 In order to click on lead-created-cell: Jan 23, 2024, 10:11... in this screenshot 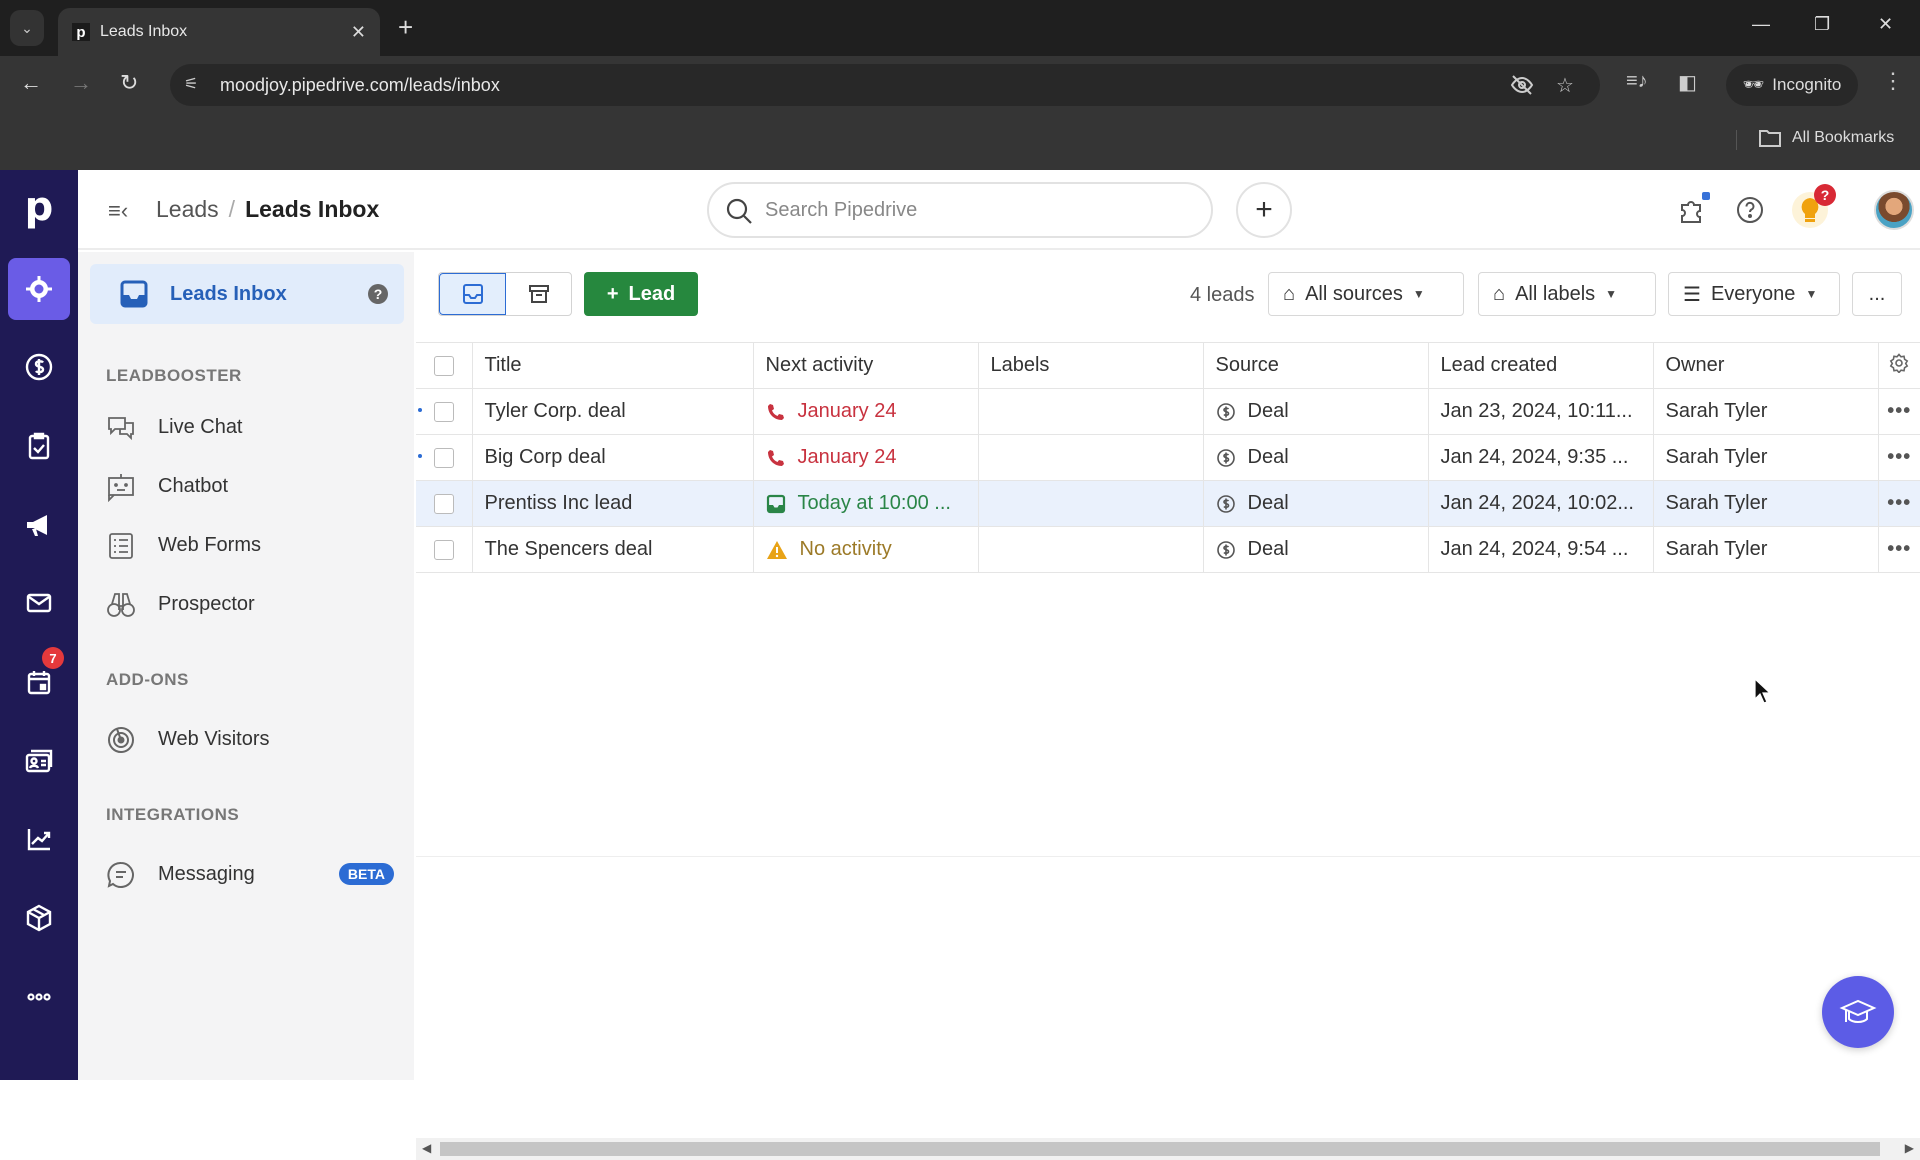, I will do `click(1541, 411)`.